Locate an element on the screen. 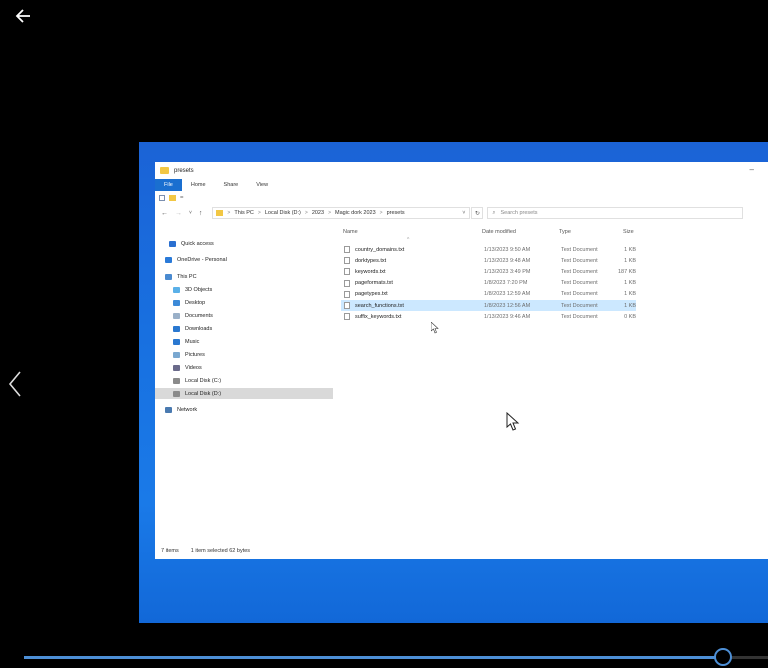 This screenshot has width=768, height=668. sidebar-item: Pictures is located at coordinates (189, 354).